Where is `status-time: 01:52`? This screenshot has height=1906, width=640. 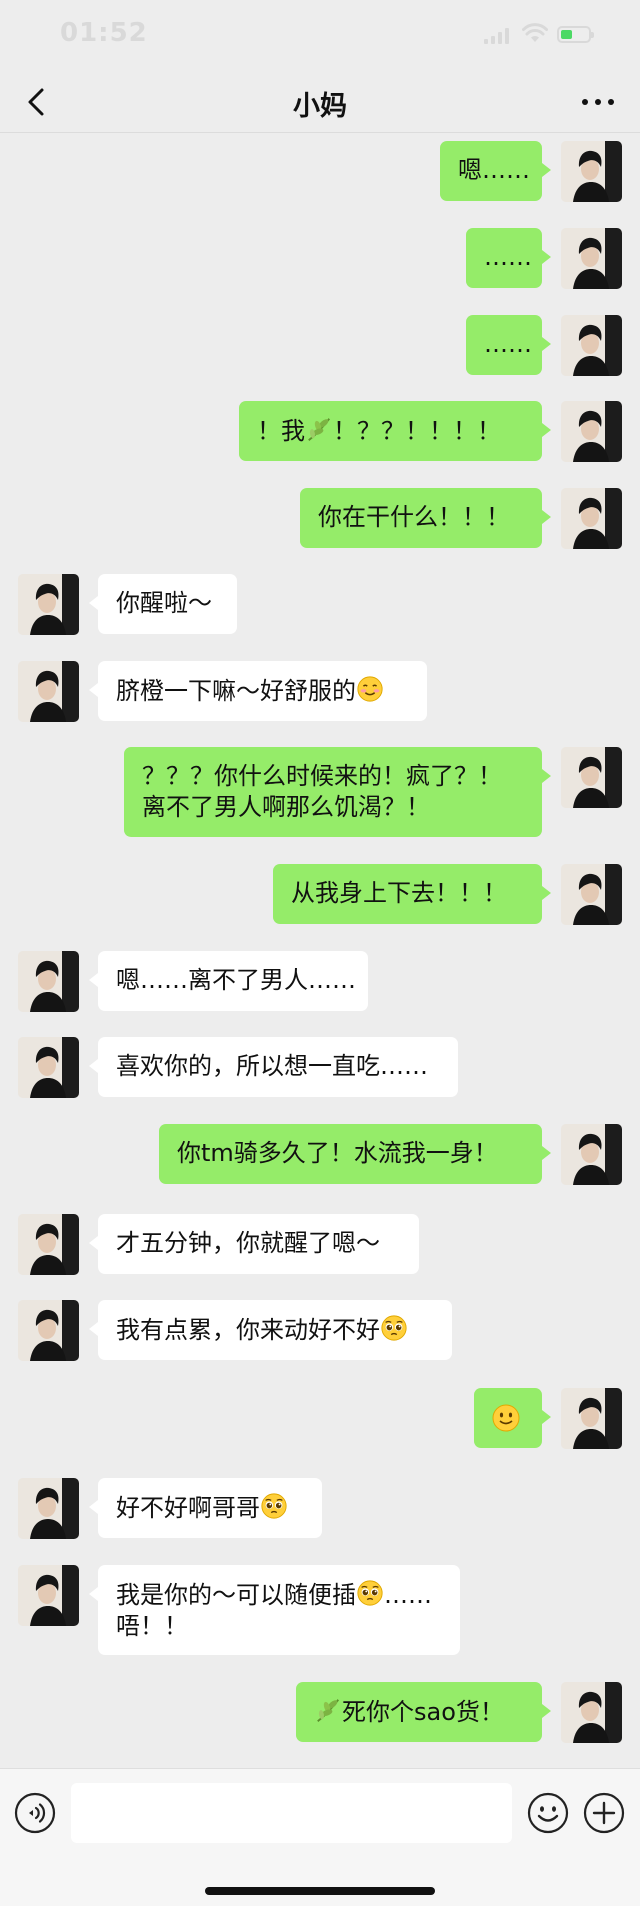 status-time: 01:52 is located at coordinates (104, 33).